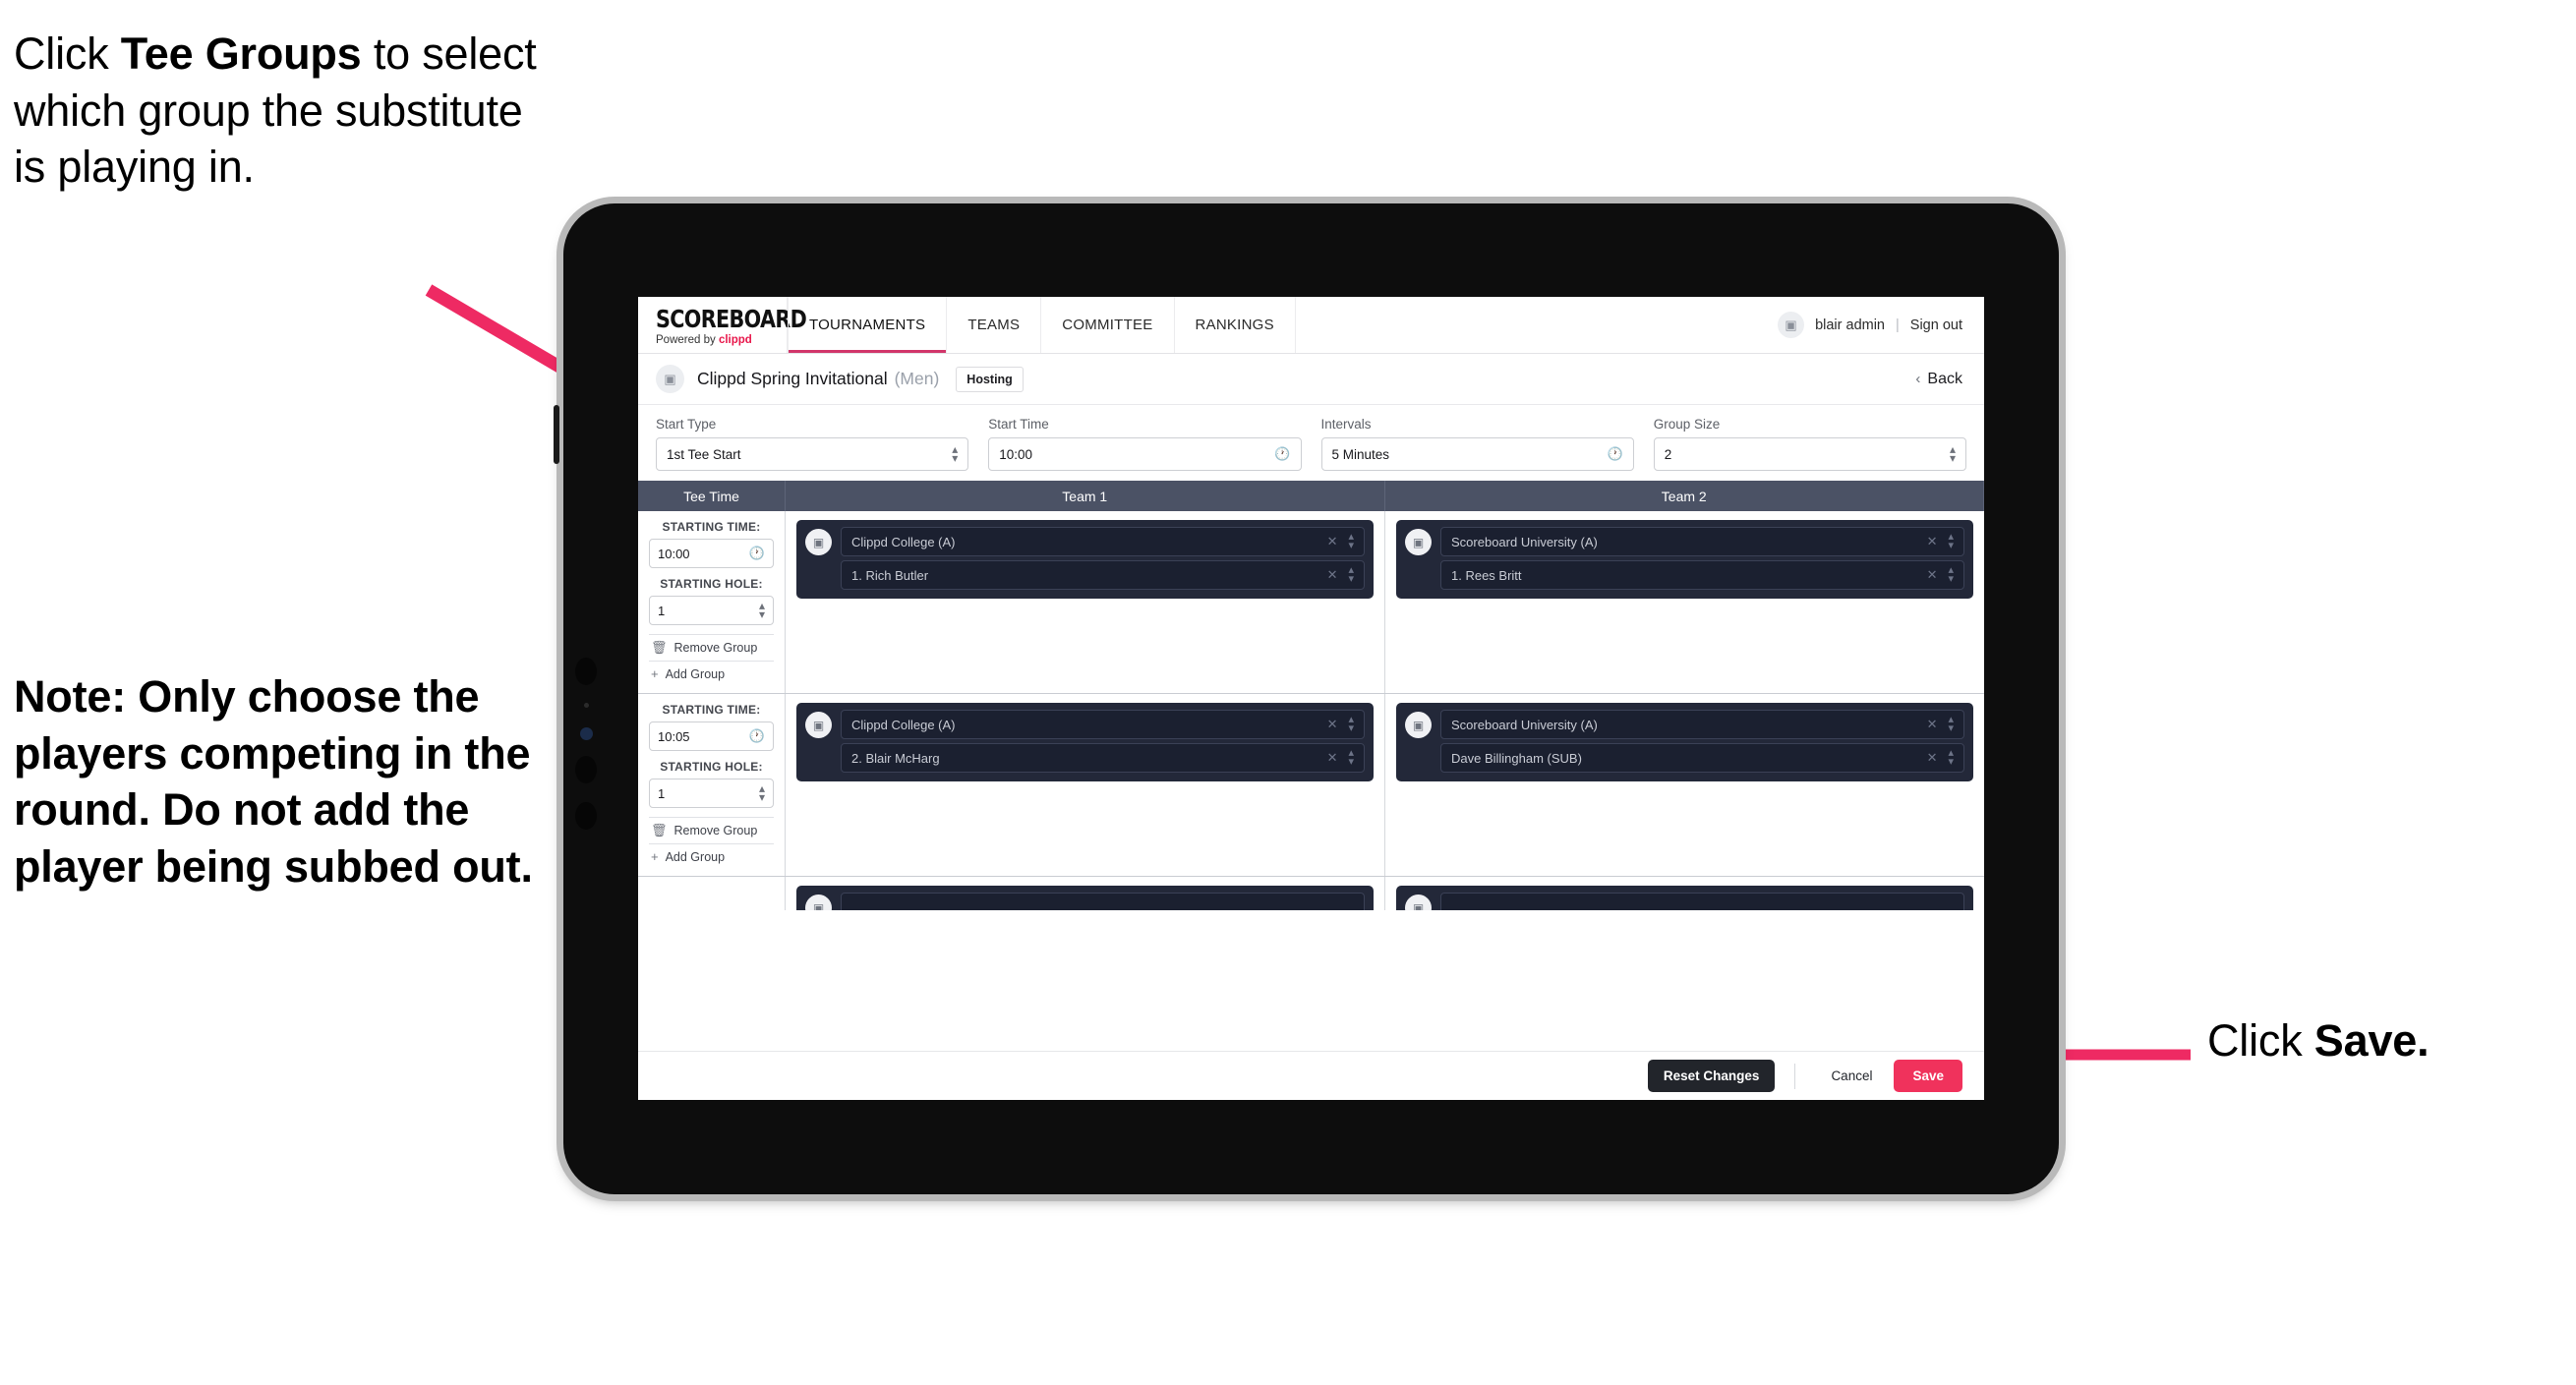 This screenshot has width=2576, height=1385. I want to click on nav-item-teams: TEAMS, so click(994, 325).